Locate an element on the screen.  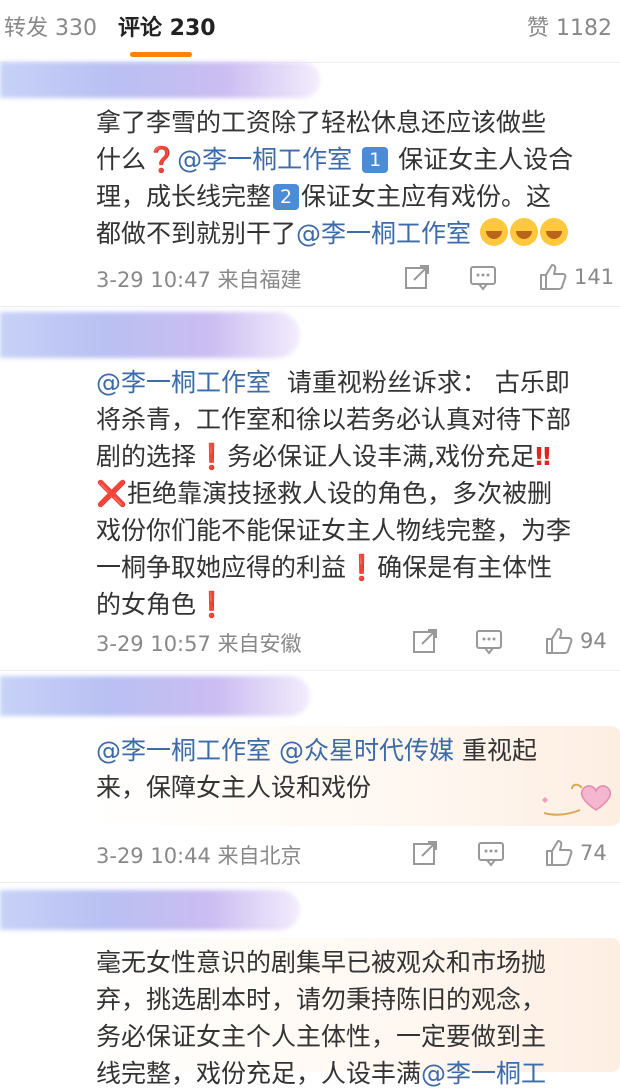
comment-line: 剧的选择❗务必保证人设丰满,戏份充足‼ is located at coordinates (354, 456).